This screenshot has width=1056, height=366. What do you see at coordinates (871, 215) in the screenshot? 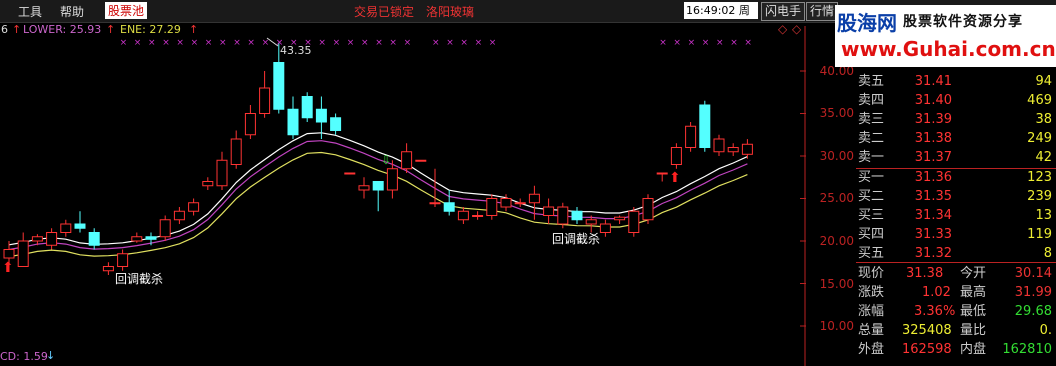
I see `level-label: 买三` at bounding box center [871, 215].